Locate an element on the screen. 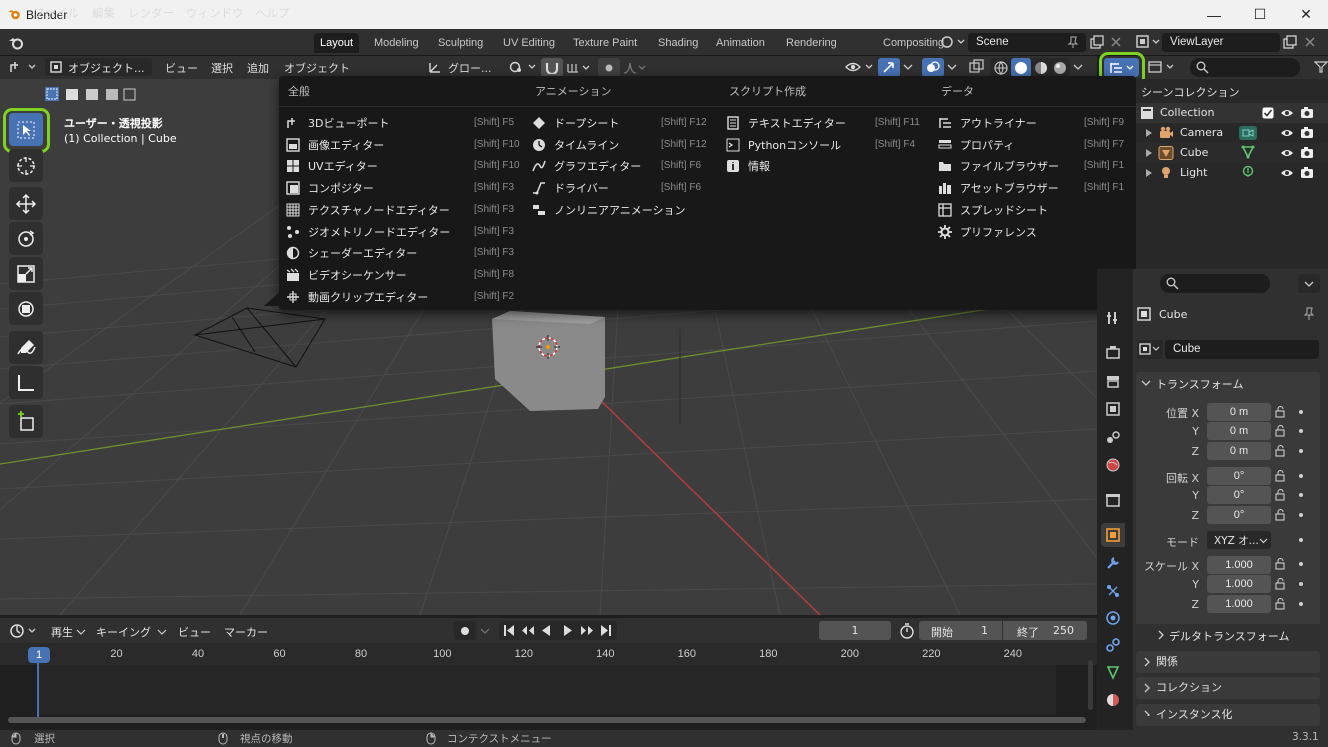  tab-modifiers is located at coordinates (1113, 563).